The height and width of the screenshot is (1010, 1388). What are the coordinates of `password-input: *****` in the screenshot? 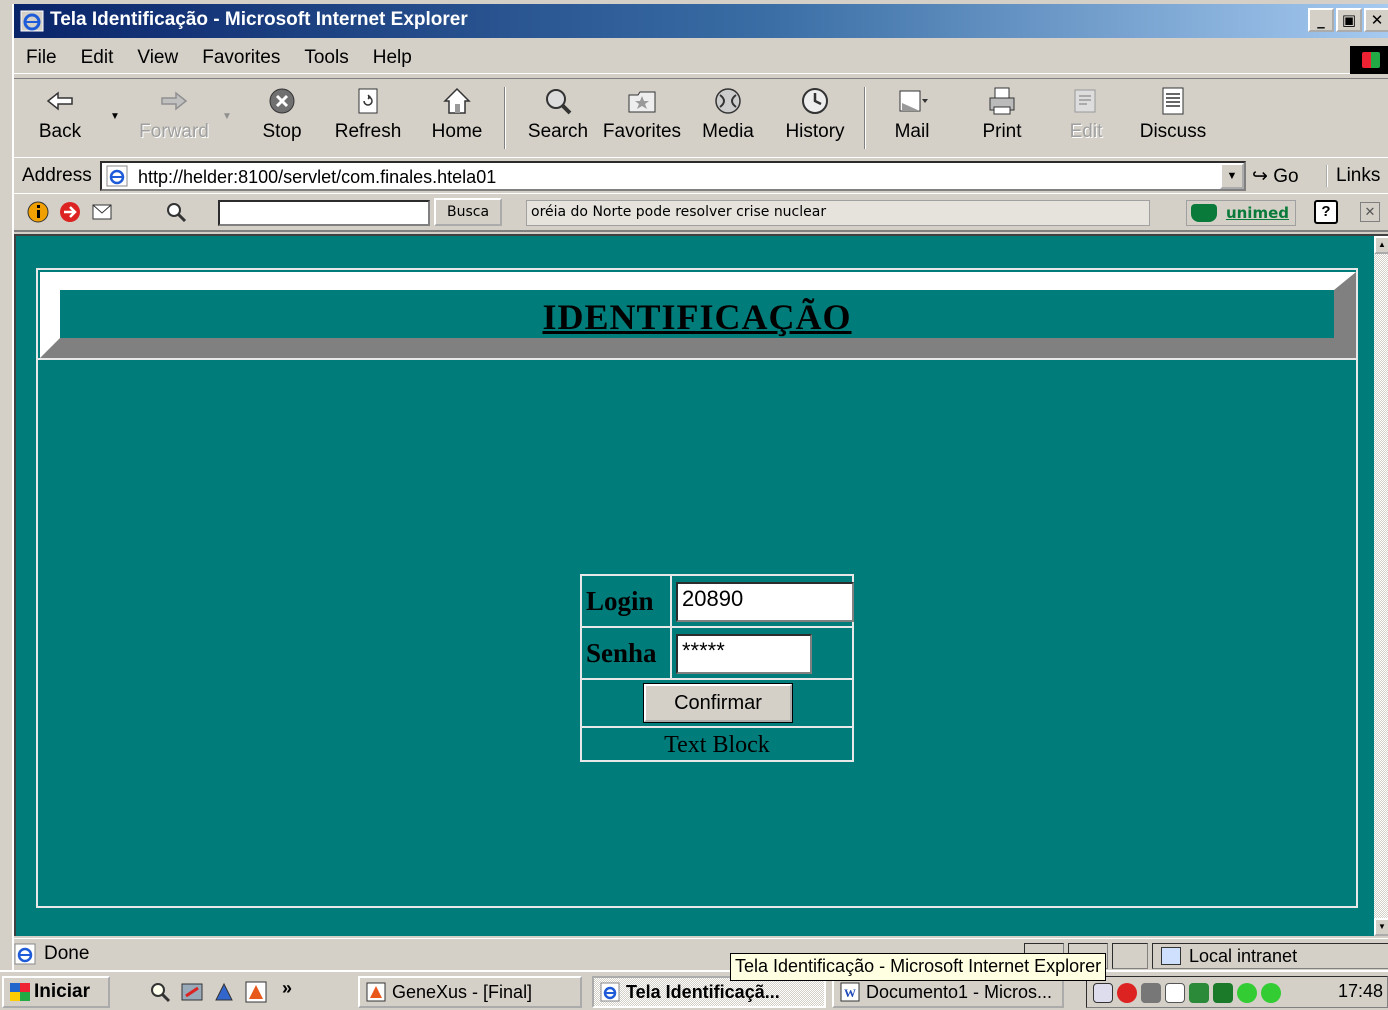 It's located at (744, 654).